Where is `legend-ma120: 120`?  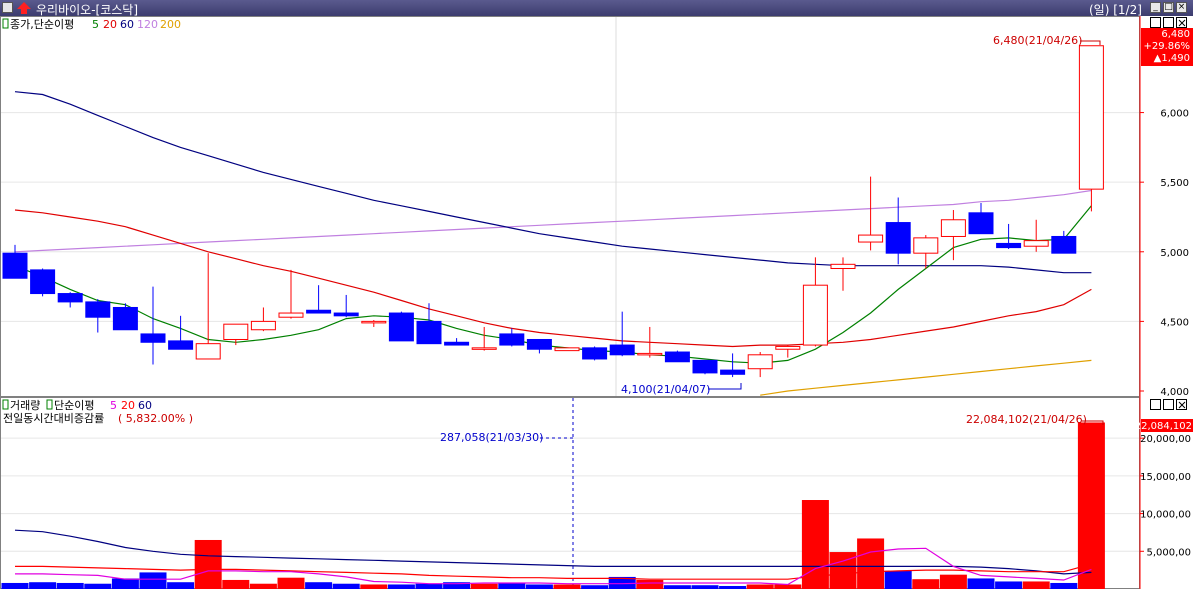
legend-ma120: 120 is located at coordinates (147, 24).